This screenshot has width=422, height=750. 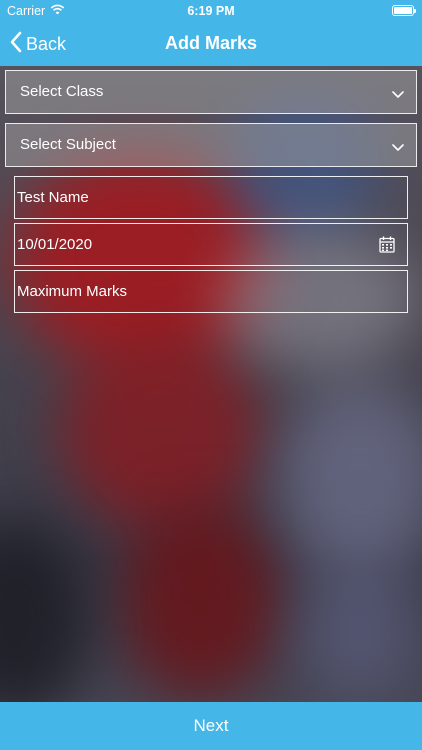 What do you see at coordinates (53, 197) in the screenshot?
I see `test-name-placeholder: Test Name` at bounding box center [53, 197].